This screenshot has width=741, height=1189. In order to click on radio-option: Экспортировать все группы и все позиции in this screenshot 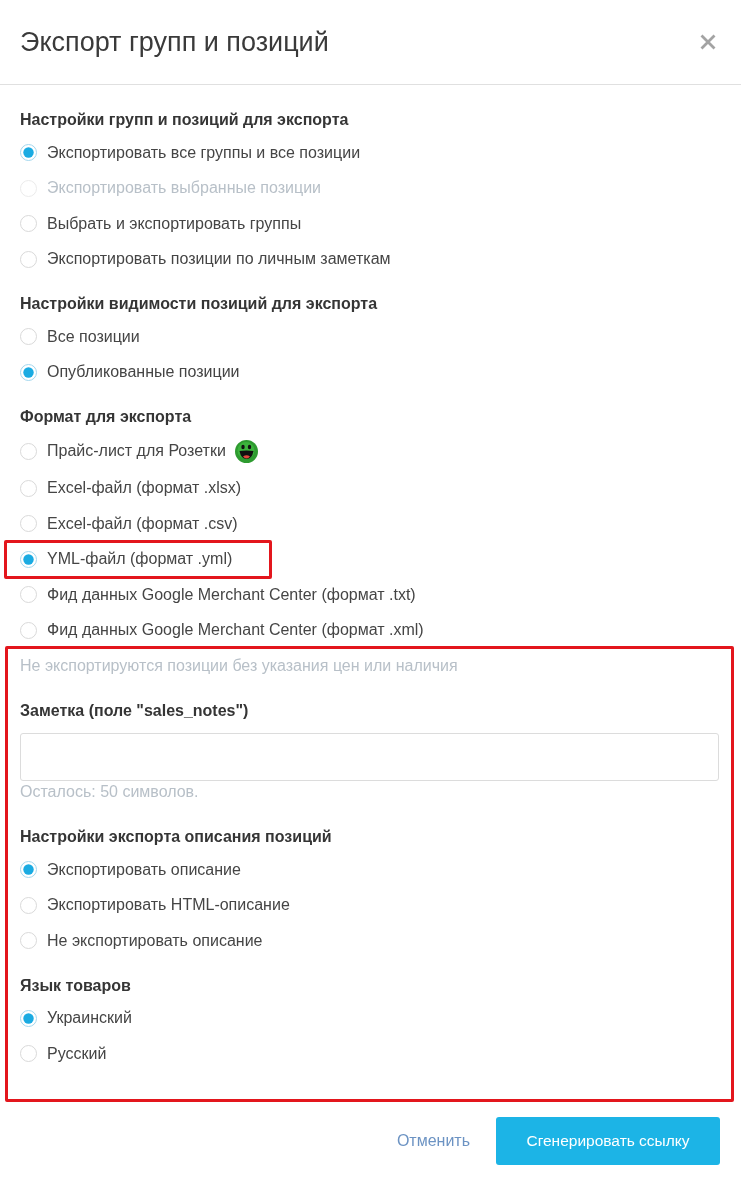, I will do `click(190, 152)`.